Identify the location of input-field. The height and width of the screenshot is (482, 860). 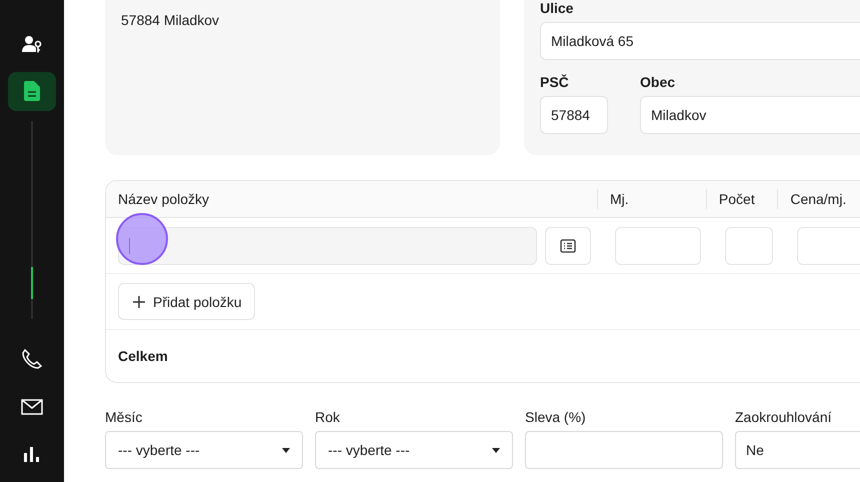
(624, 450).